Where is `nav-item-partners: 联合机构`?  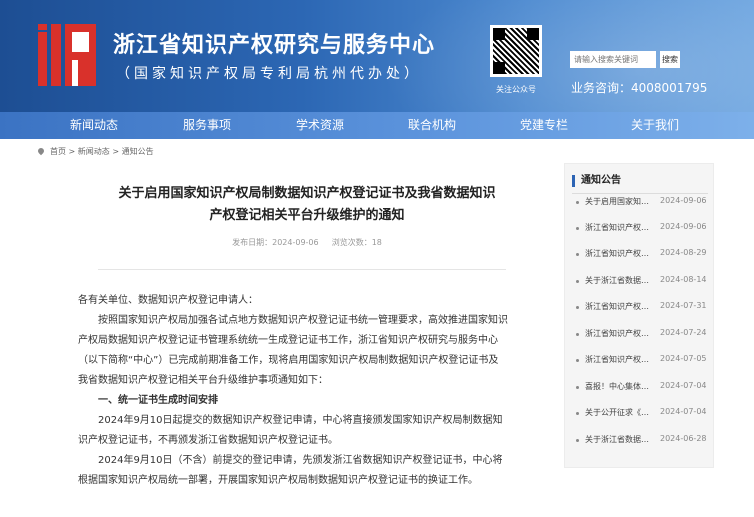 nav-item-partners: 联合机构 is located at coordinates (432, 125).